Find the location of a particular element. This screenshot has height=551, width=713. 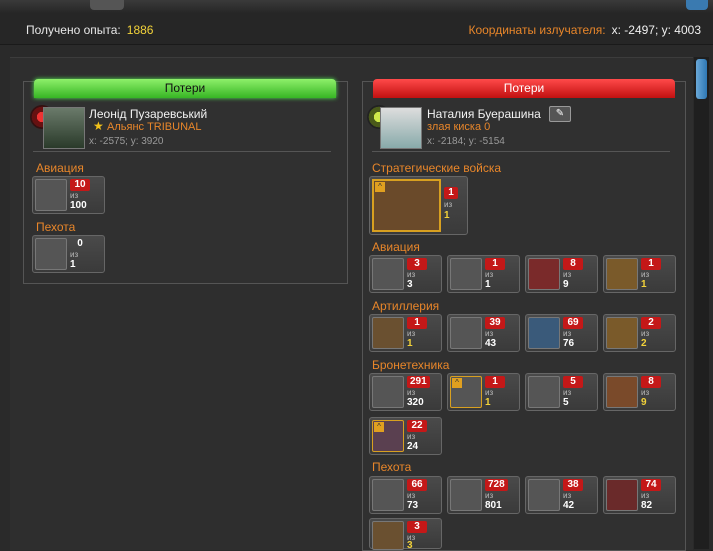

unit-total-count: 2 is located at coordinates (644, 343).